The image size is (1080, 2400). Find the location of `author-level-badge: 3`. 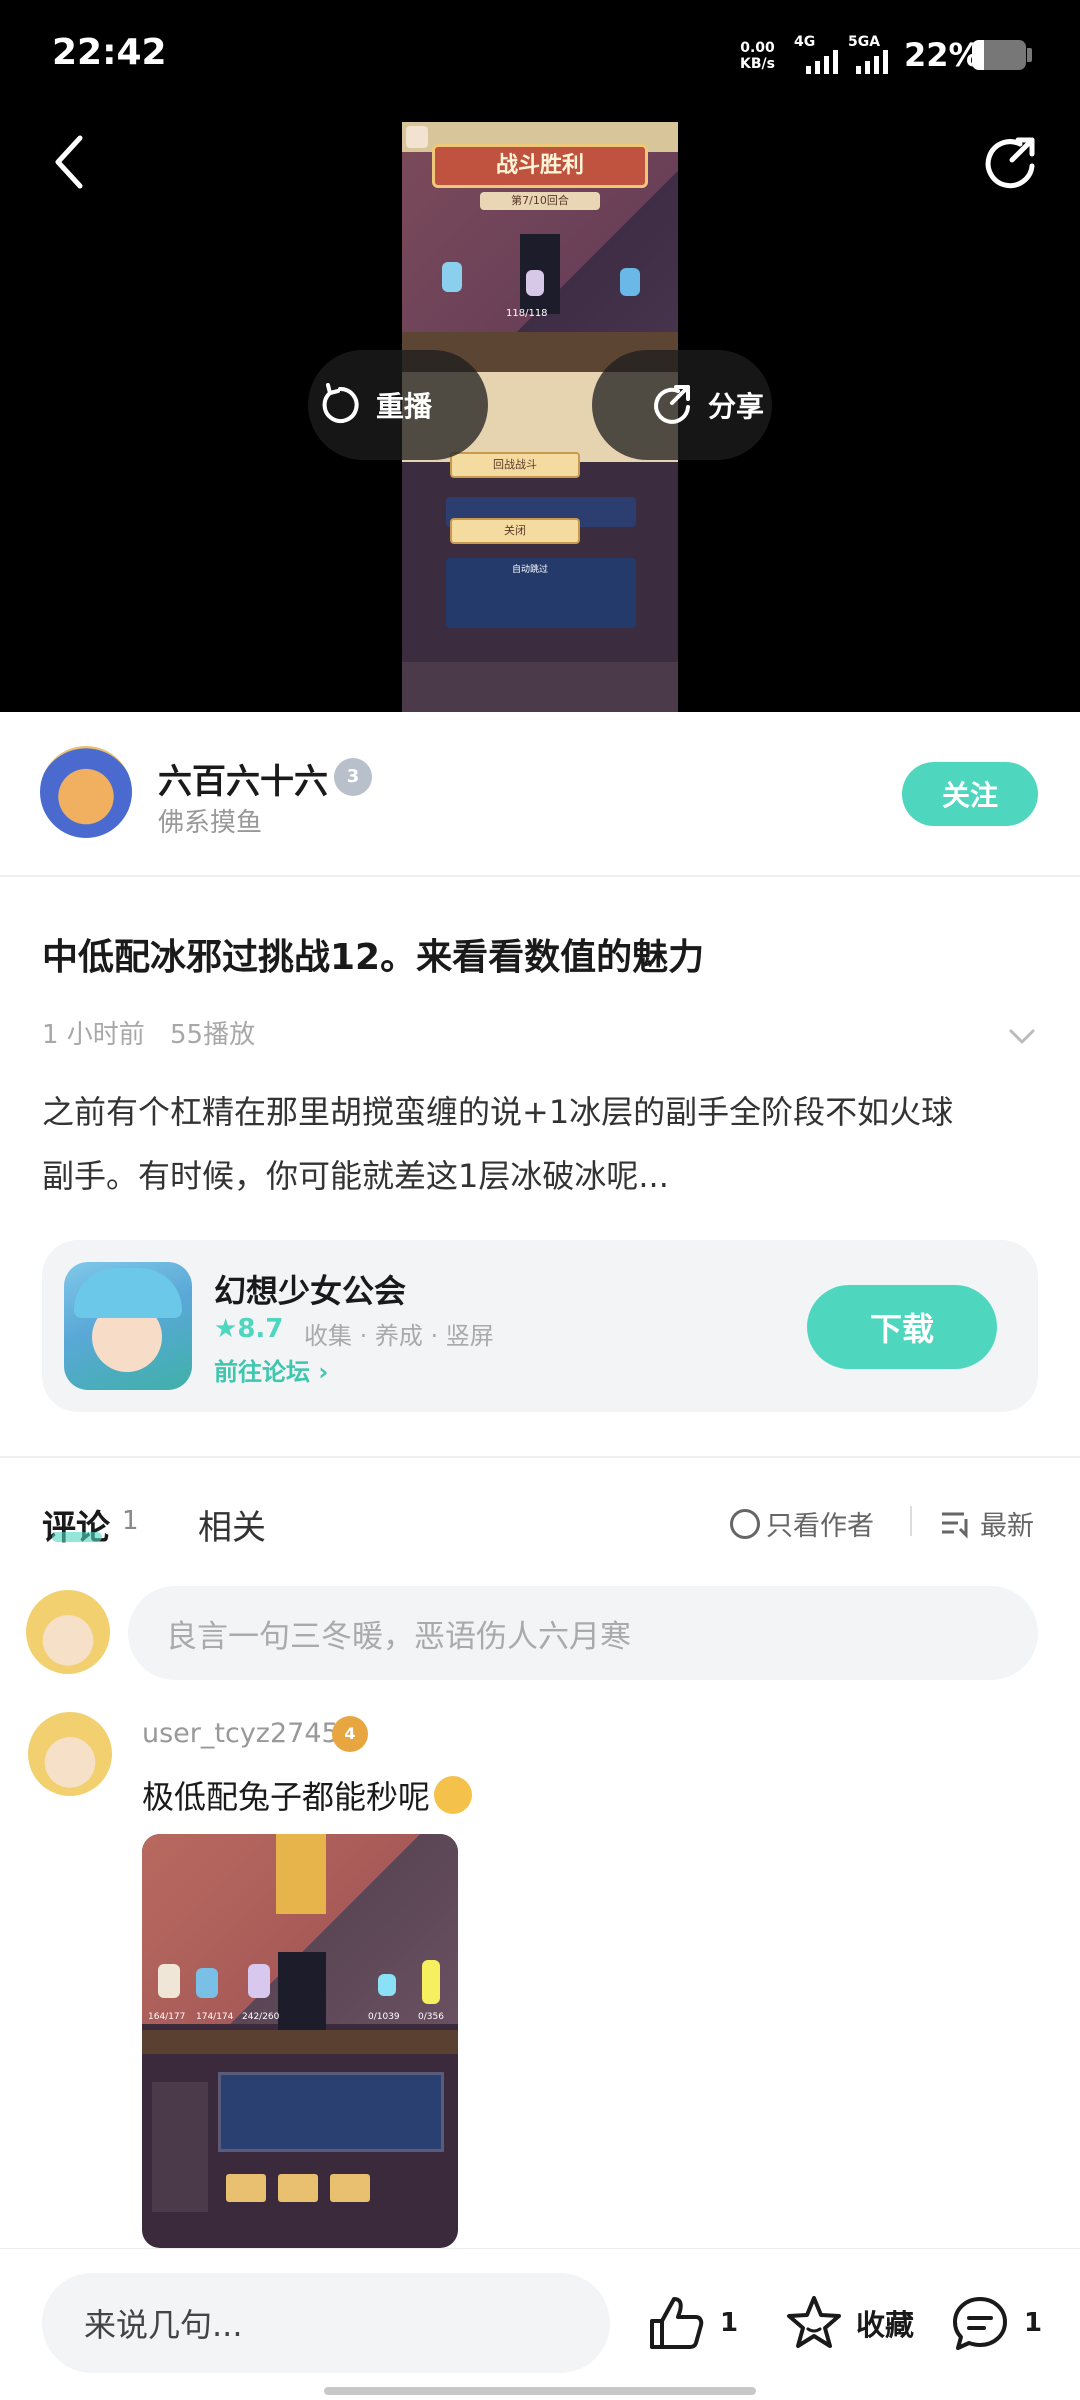

author-level-badge: 3 is located at coordinates (353, 777).